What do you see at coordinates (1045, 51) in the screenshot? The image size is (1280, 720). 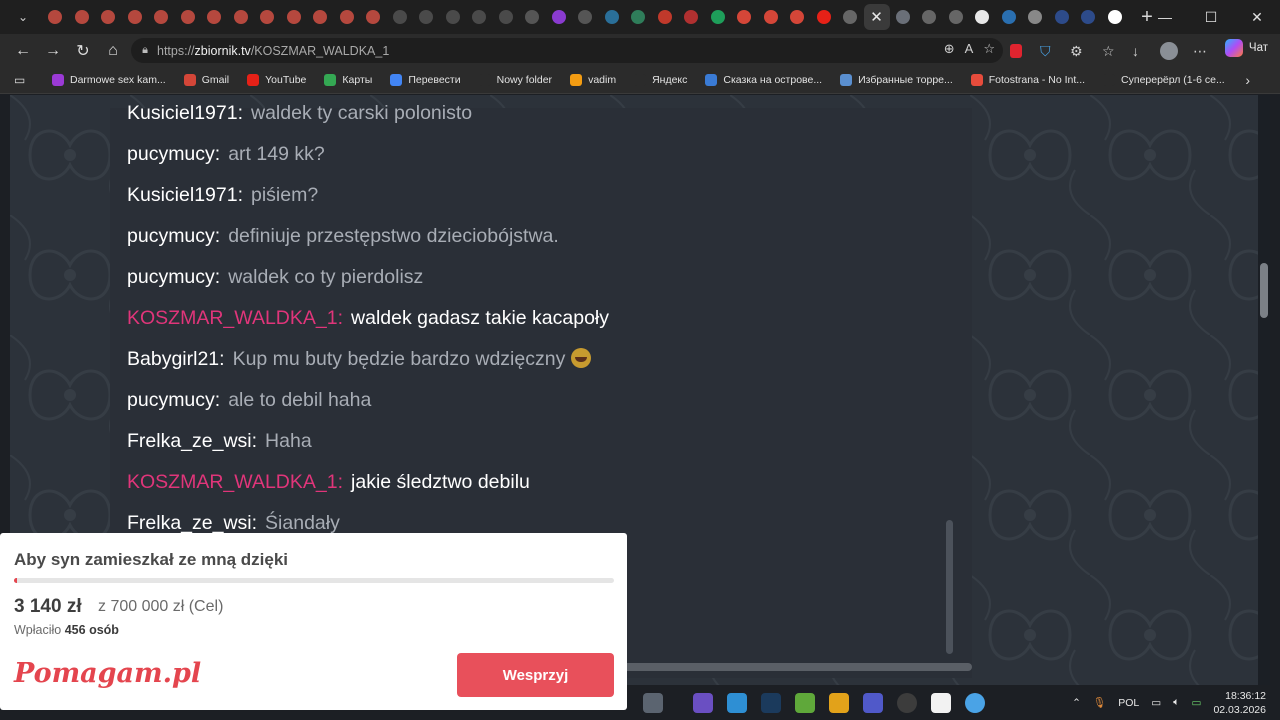 I see `extension-shield-icon: ⛉` at bounding box center [1045, 51].